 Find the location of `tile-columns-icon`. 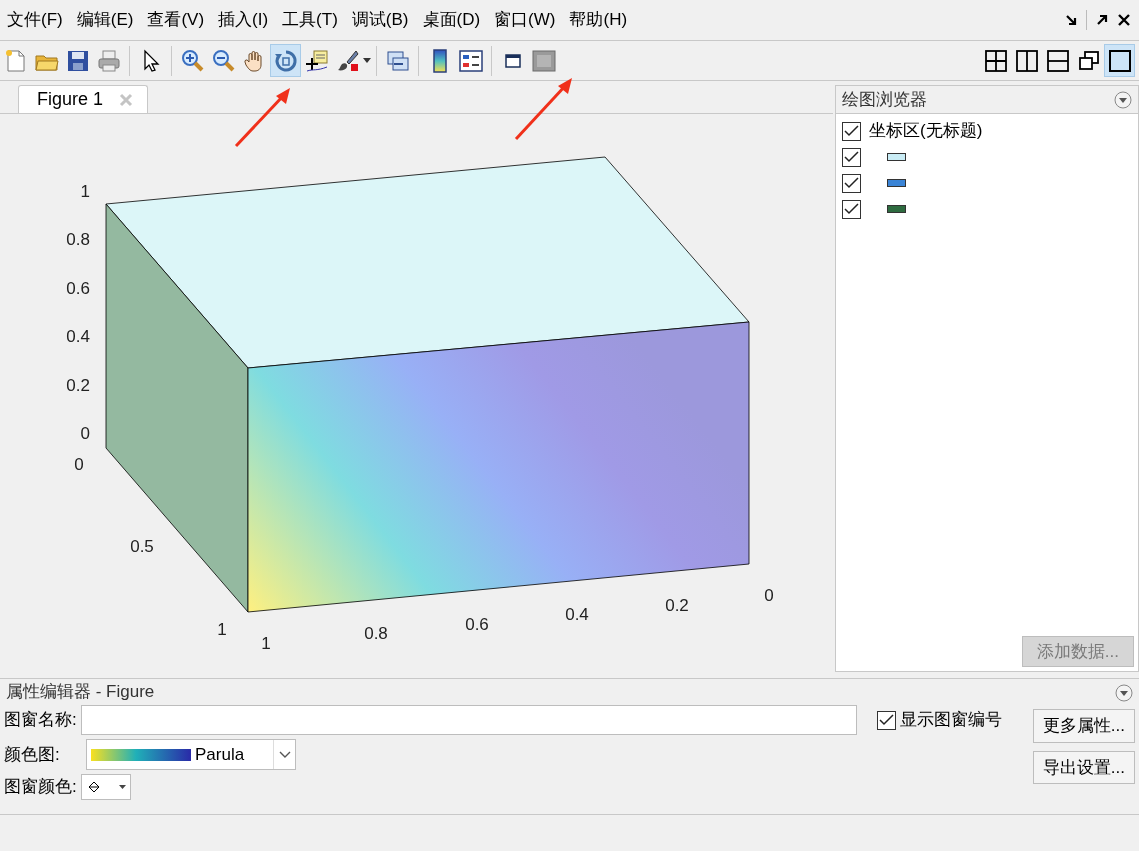

tile-columns-icon is located at coordinates (1026, 60).